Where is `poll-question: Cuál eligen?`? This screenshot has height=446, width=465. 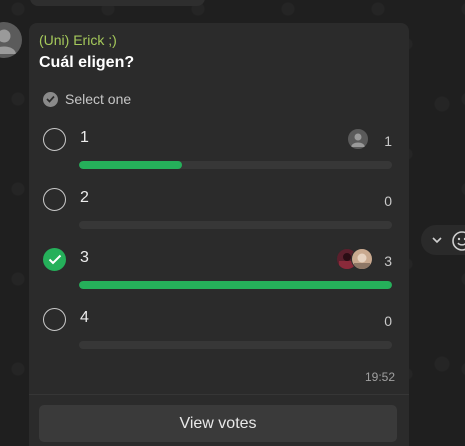
poll-question: Cuál eligen? is located at coordinates (87, 62).